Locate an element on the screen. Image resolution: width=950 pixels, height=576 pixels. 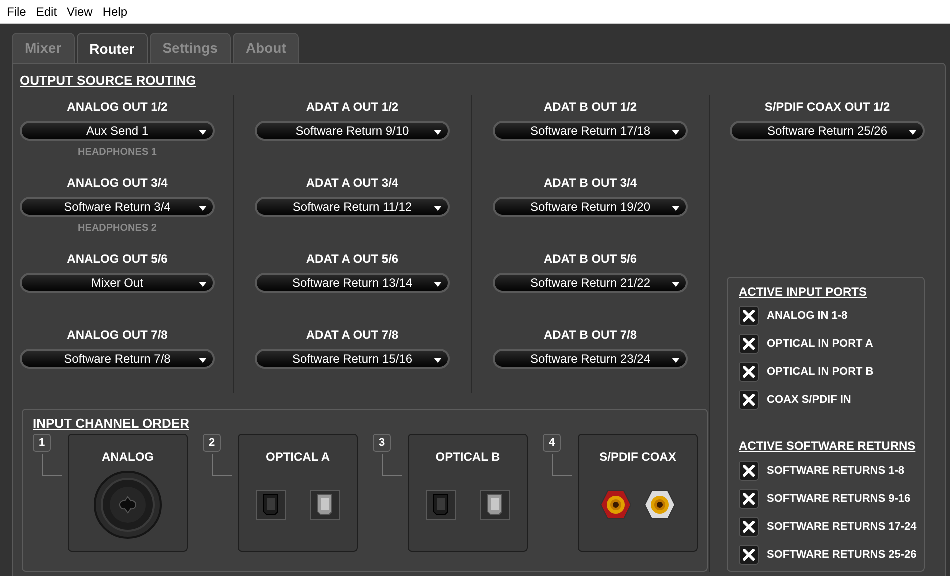
output-label: ADAT B OUT 7/8 is located at coordinates (591, 335).